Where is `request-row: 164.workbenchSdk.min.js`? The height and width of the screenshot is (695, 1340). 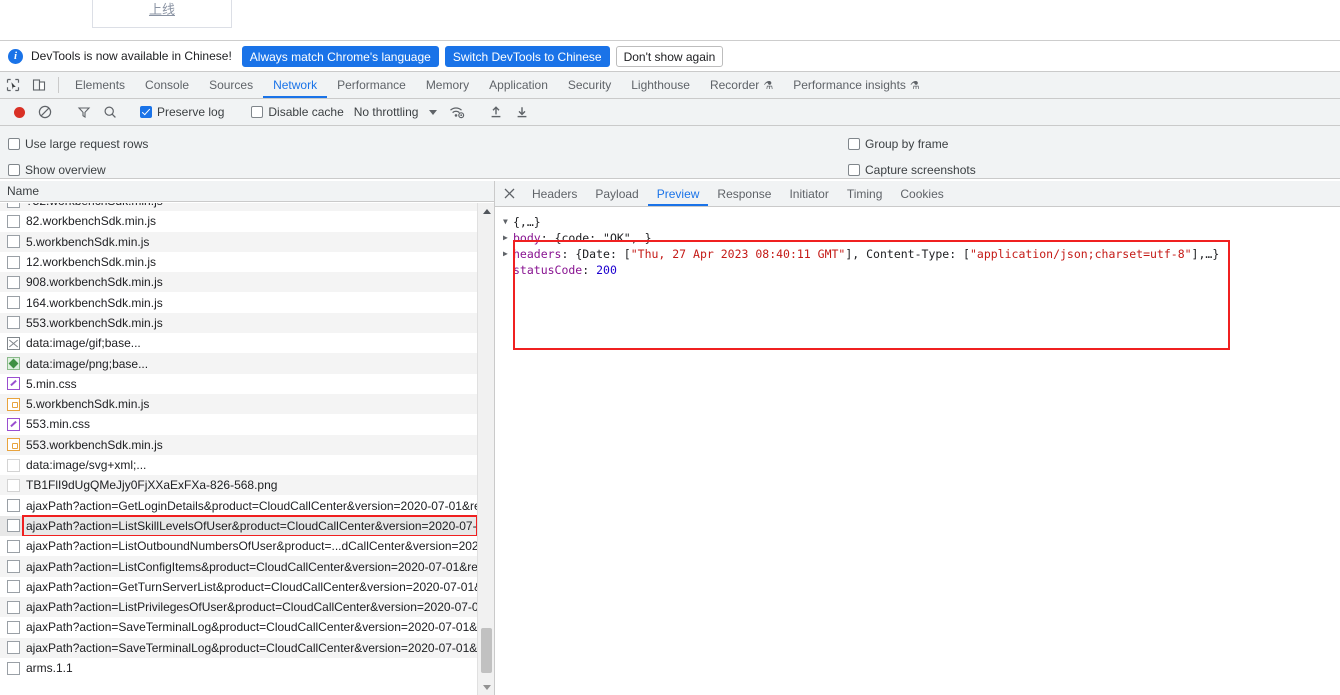
request-row: 164.workbenchSdk.min.js is located at coordinates (238, 302).